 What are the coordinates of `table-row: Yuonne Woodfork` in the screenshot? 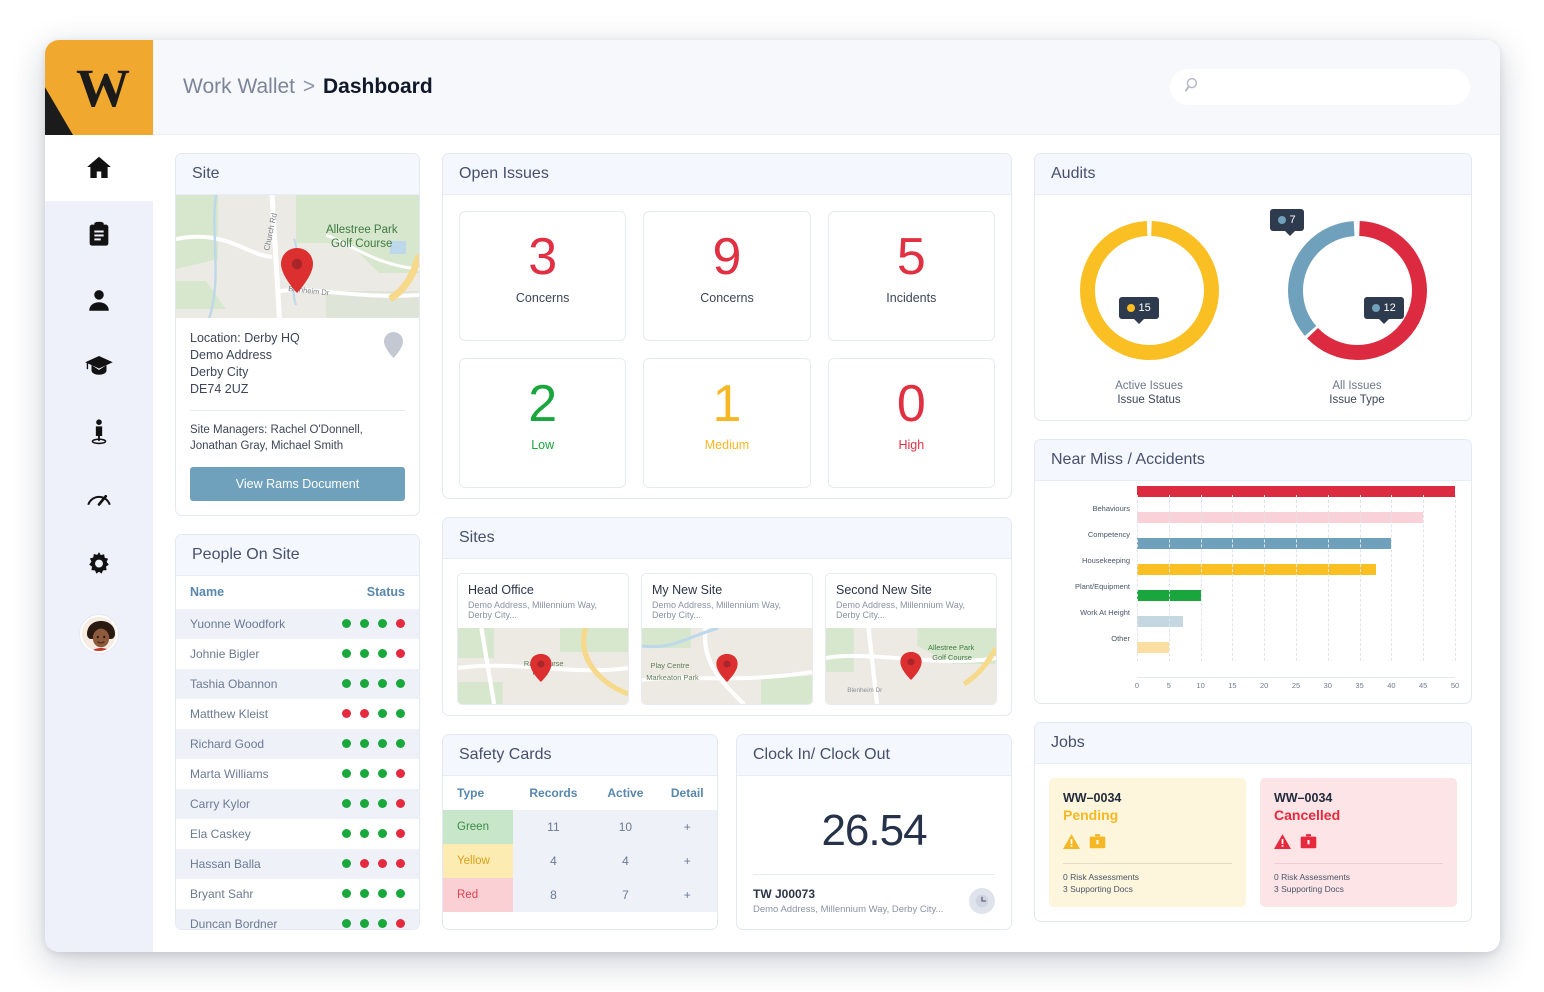 It's located at (297, 623).